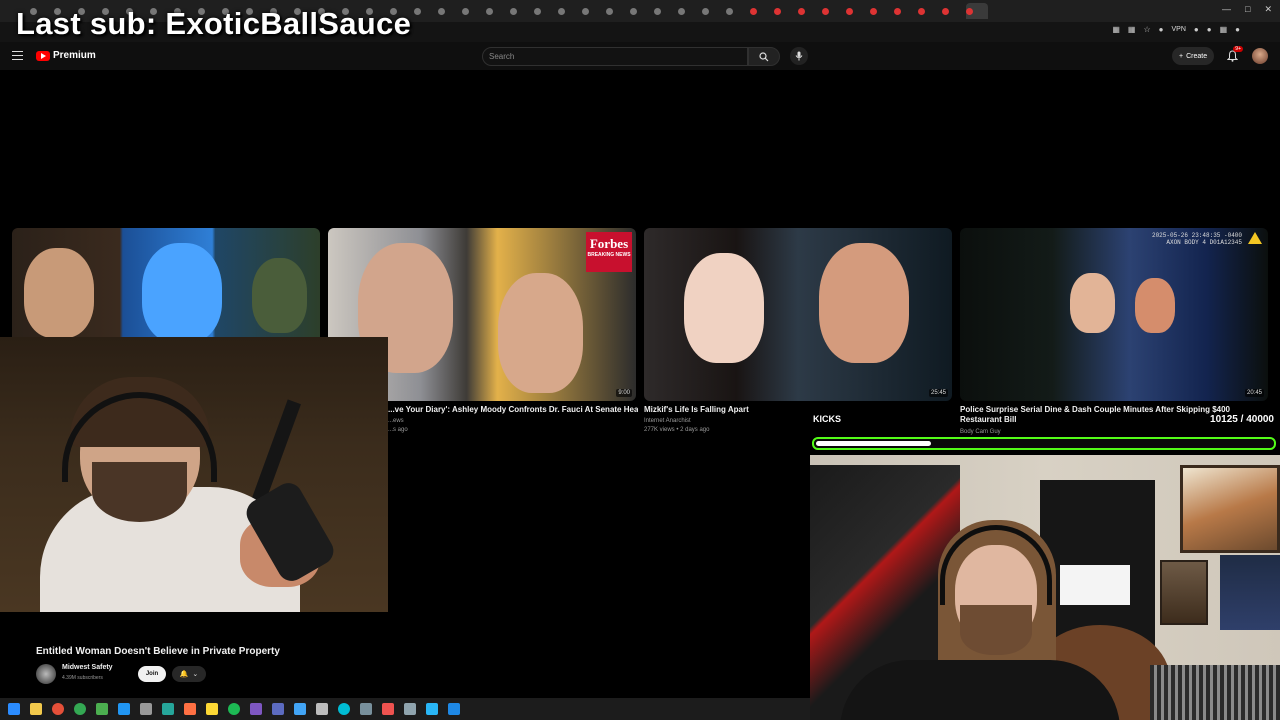  What do you see at coordinates (827, 419) in the screenshot?
I see `kicks-goal-label: KICKS` at bounding box center [827, 419].